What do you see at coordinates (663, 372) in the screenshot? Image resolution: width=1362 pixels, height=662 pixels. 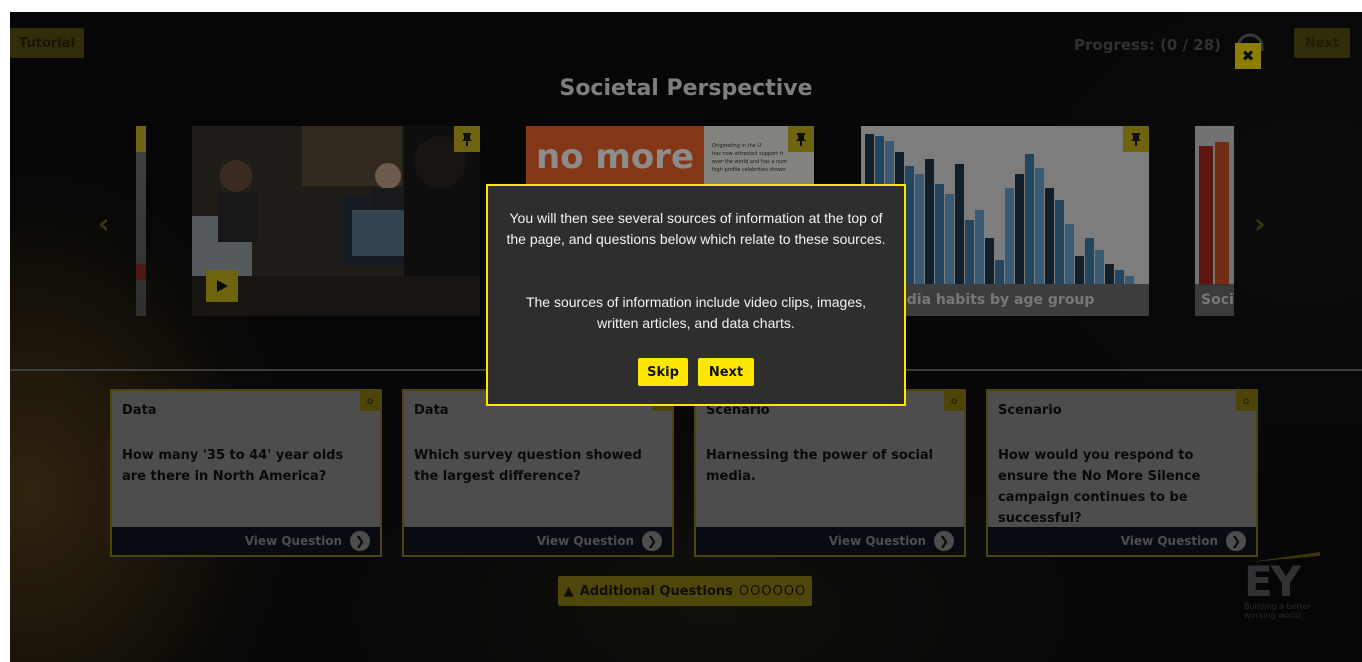 I see `skip-button: Skip` at bounding box center [663, 372].